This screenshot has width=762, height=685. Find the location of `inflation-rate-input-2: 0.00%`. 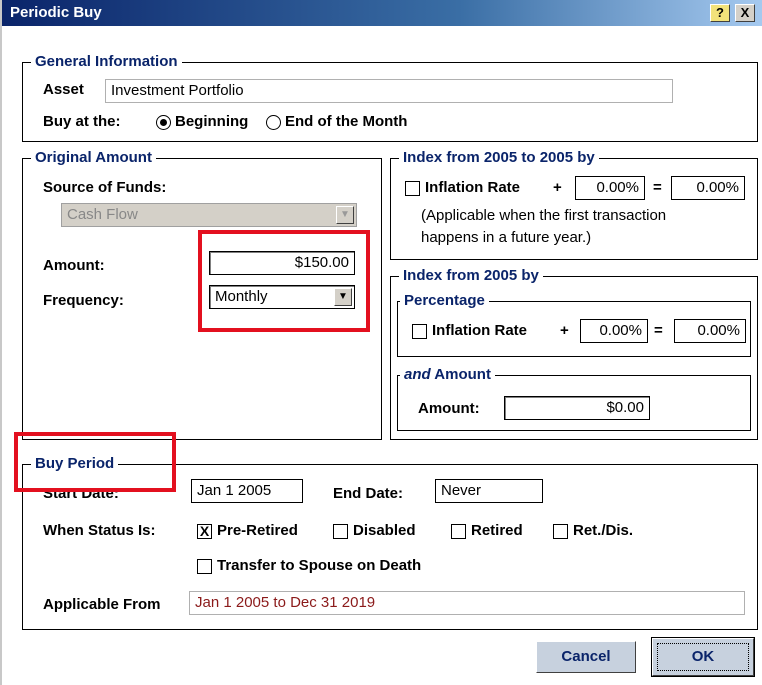

inflation-rate-input-2: 0.00% is located at coordinates (614, 331).